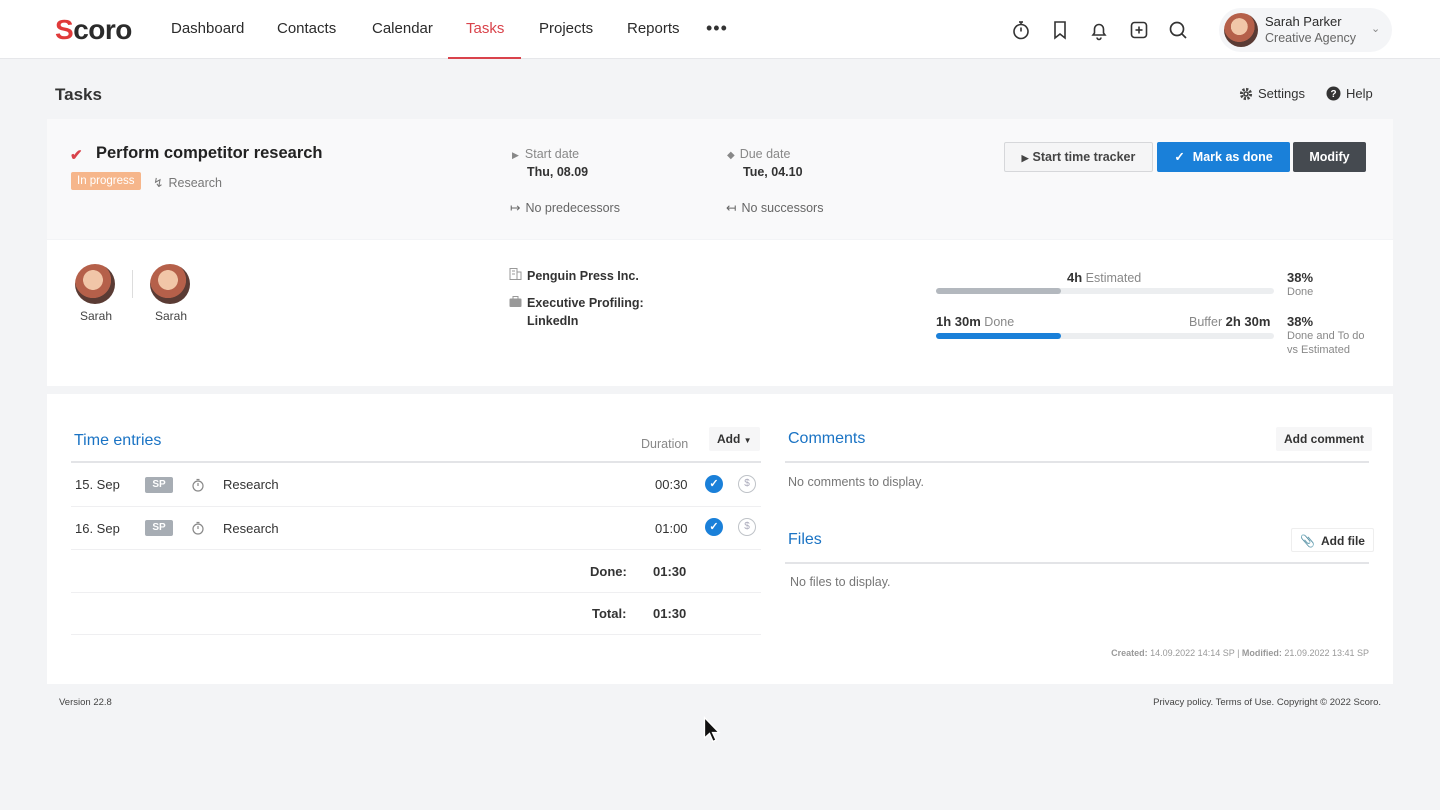  Describe the element at coordinates (827, 438) in the screenshot. I see `comments-title: Comments` at that location.